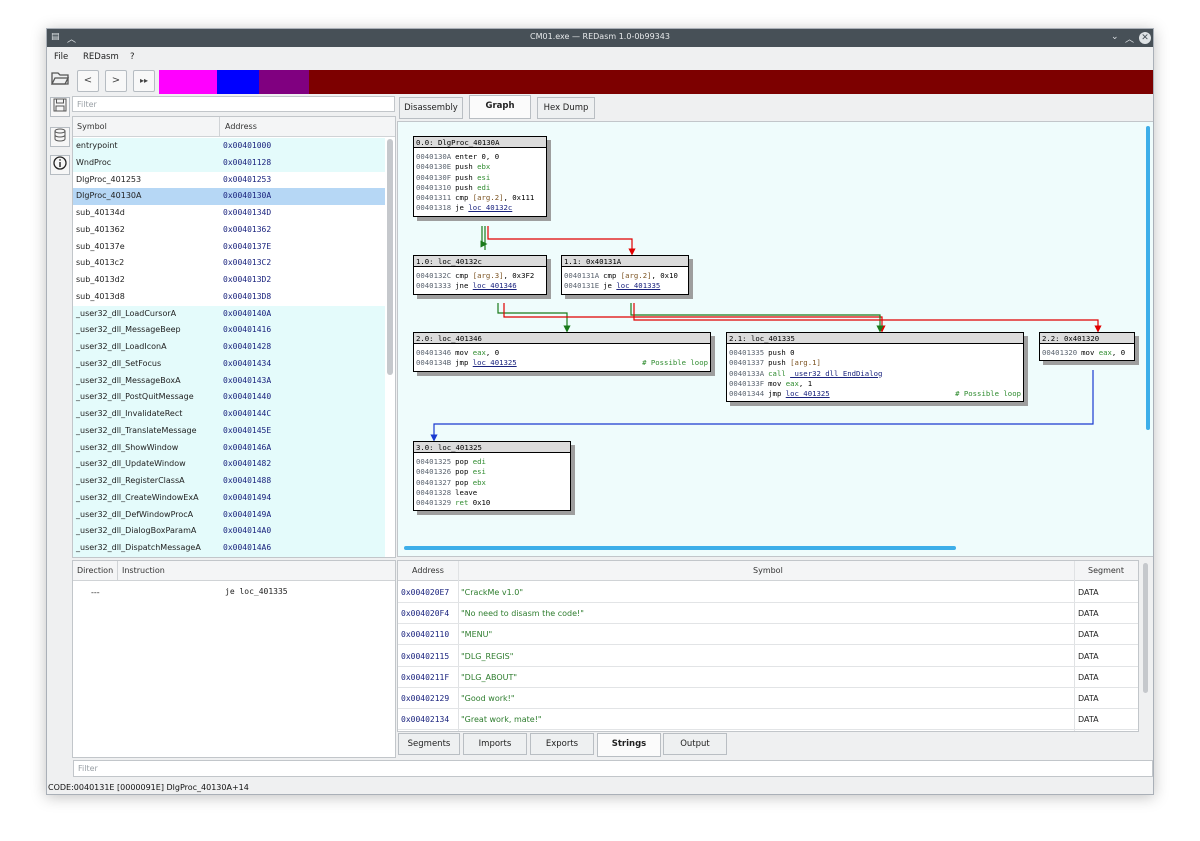 This screenshot has width=1200, height=841. I want to click on instruction-line: 0040133F mov eax, 1, so click(875, 384).